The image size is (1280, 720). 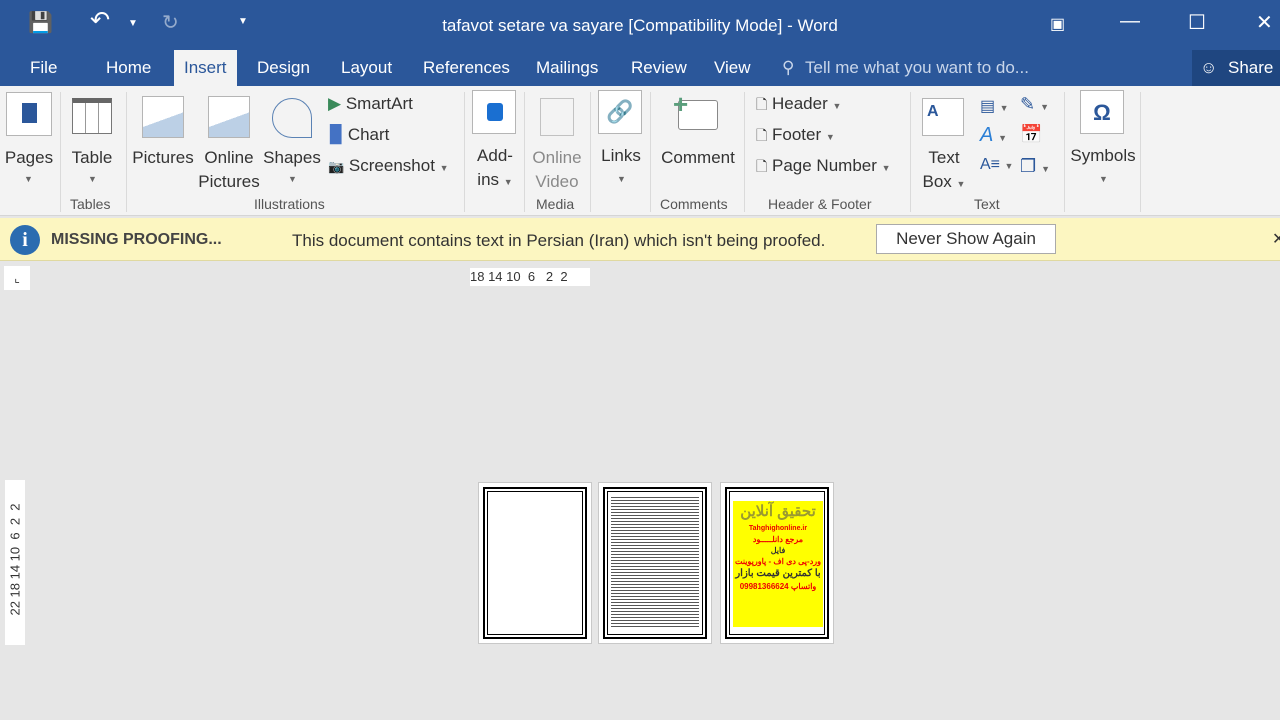 I want to click on pages-icon, so click(x=29, y=114).